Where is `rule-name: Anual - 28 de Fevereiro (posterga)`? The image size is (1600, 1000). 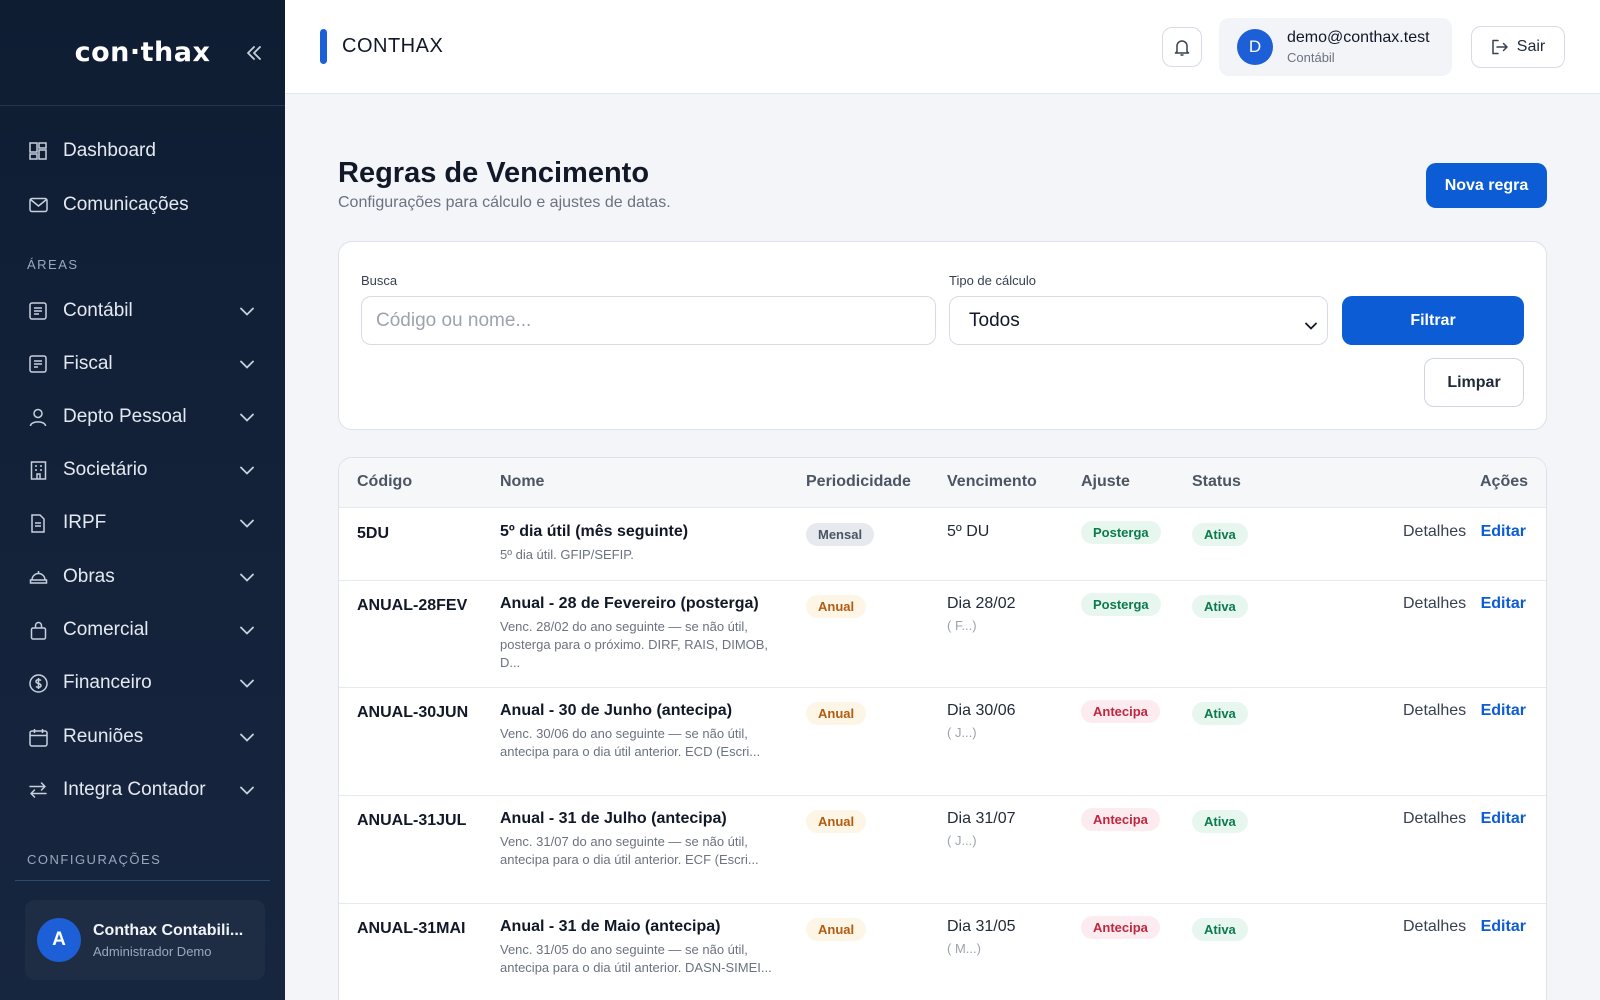
rule-name: Anual - 28 de Fevereiro (posterga) is located at coordinates (629, 603).